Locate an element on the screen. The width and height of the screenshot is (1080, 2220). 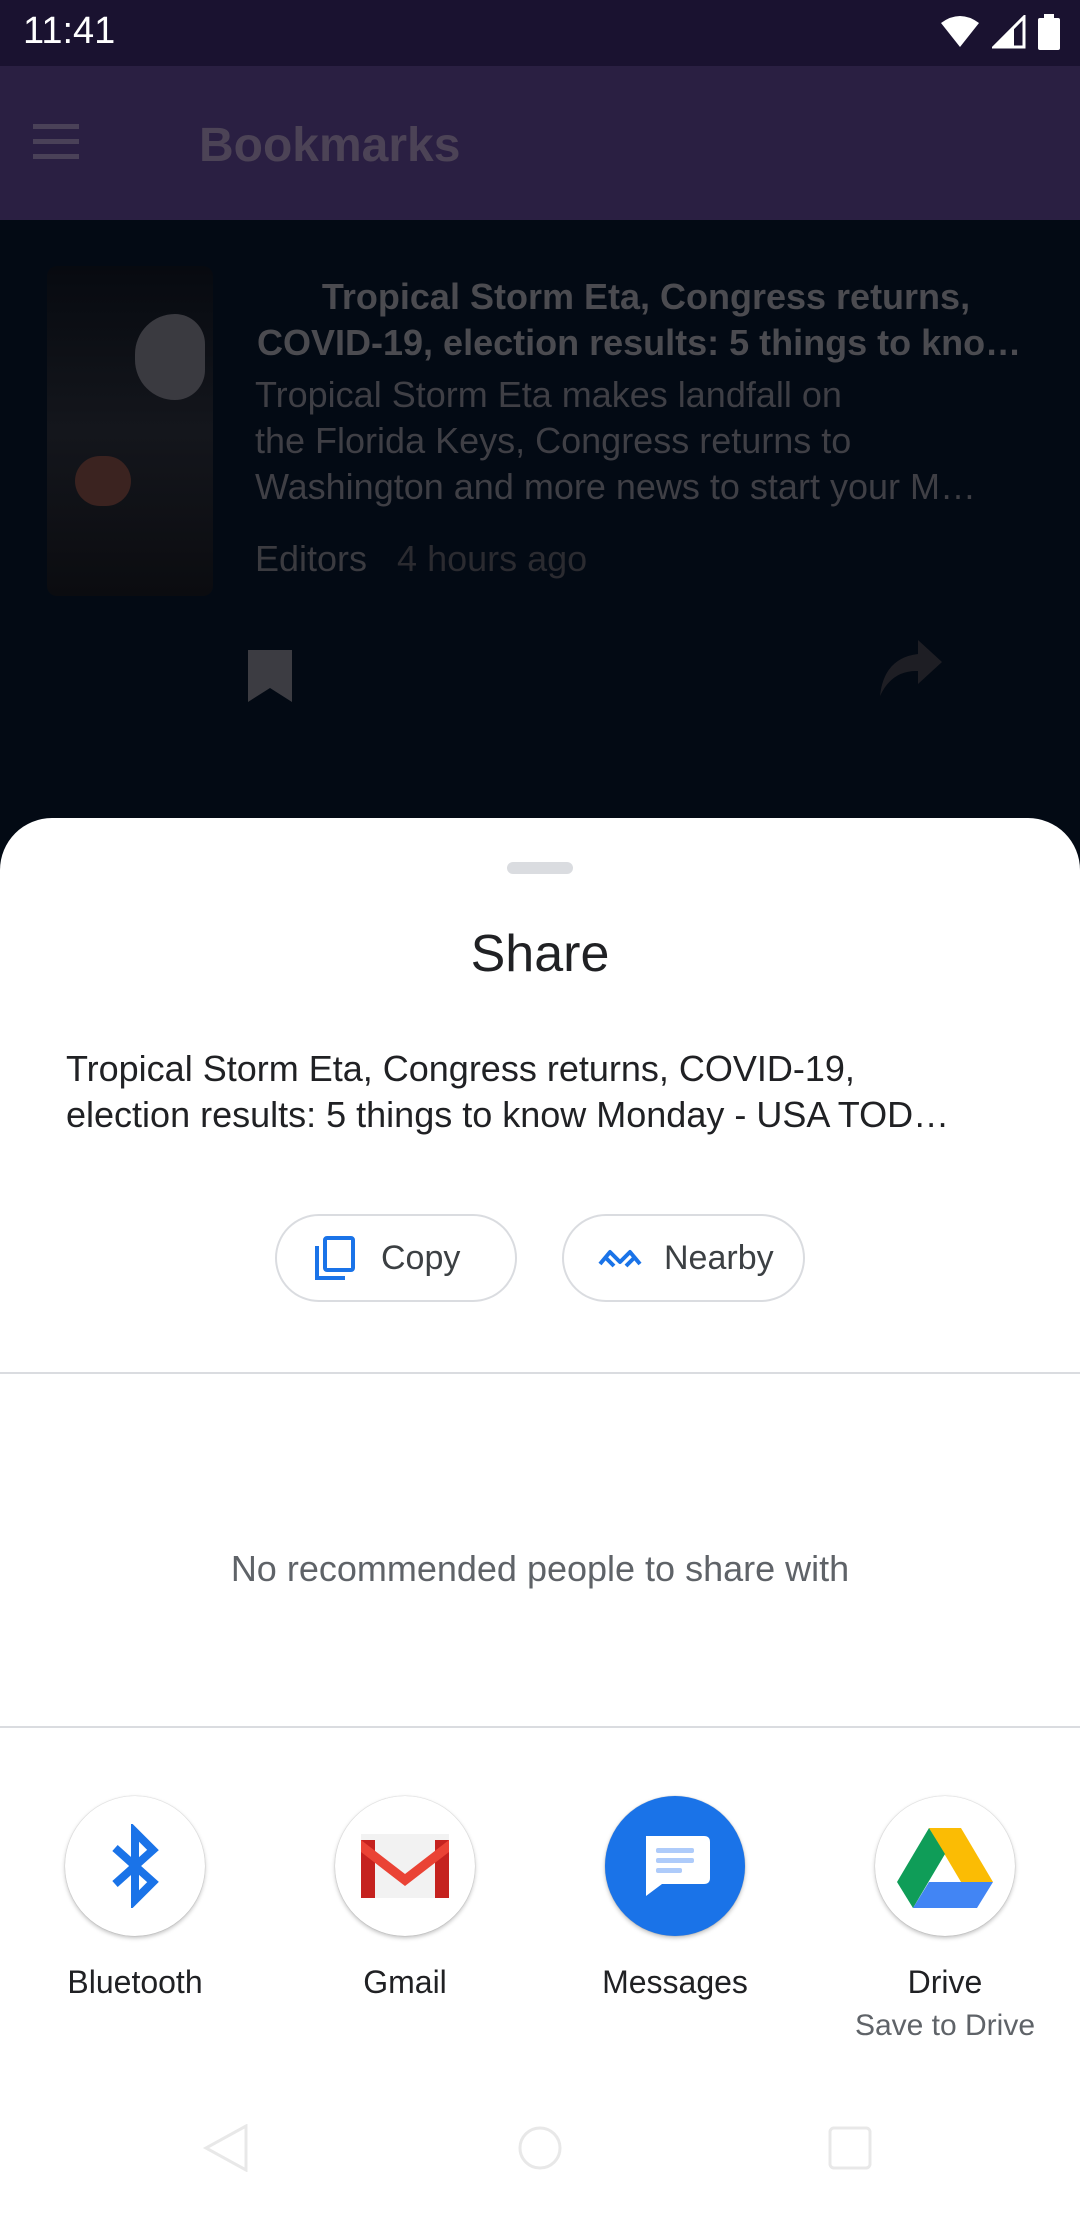
bluetooth-icon is located at coordinates (135, 1866).